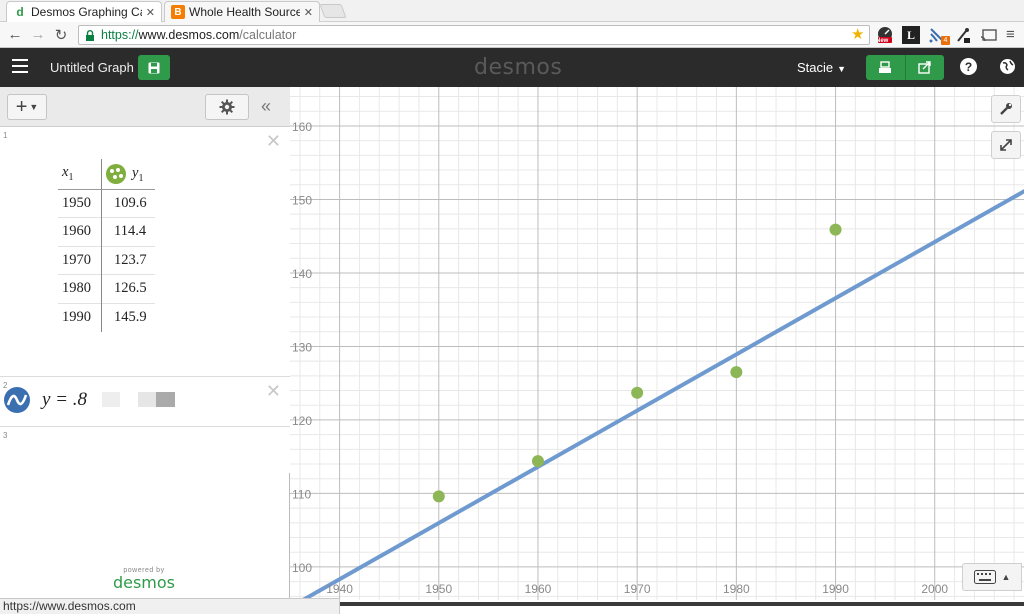  Describe the element at coordinates (637, 589) in the screenshot. I see `x-tick-label: 1970` at that location.